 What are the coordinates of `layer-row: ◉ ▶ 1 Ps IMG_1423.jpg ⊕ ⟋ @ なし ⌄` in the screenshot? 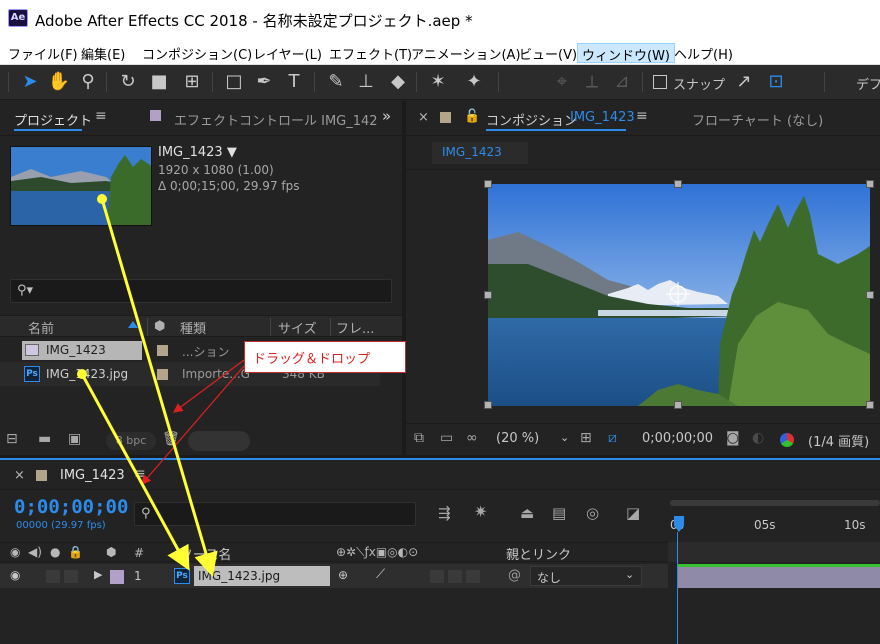 It's located at (334, 576).